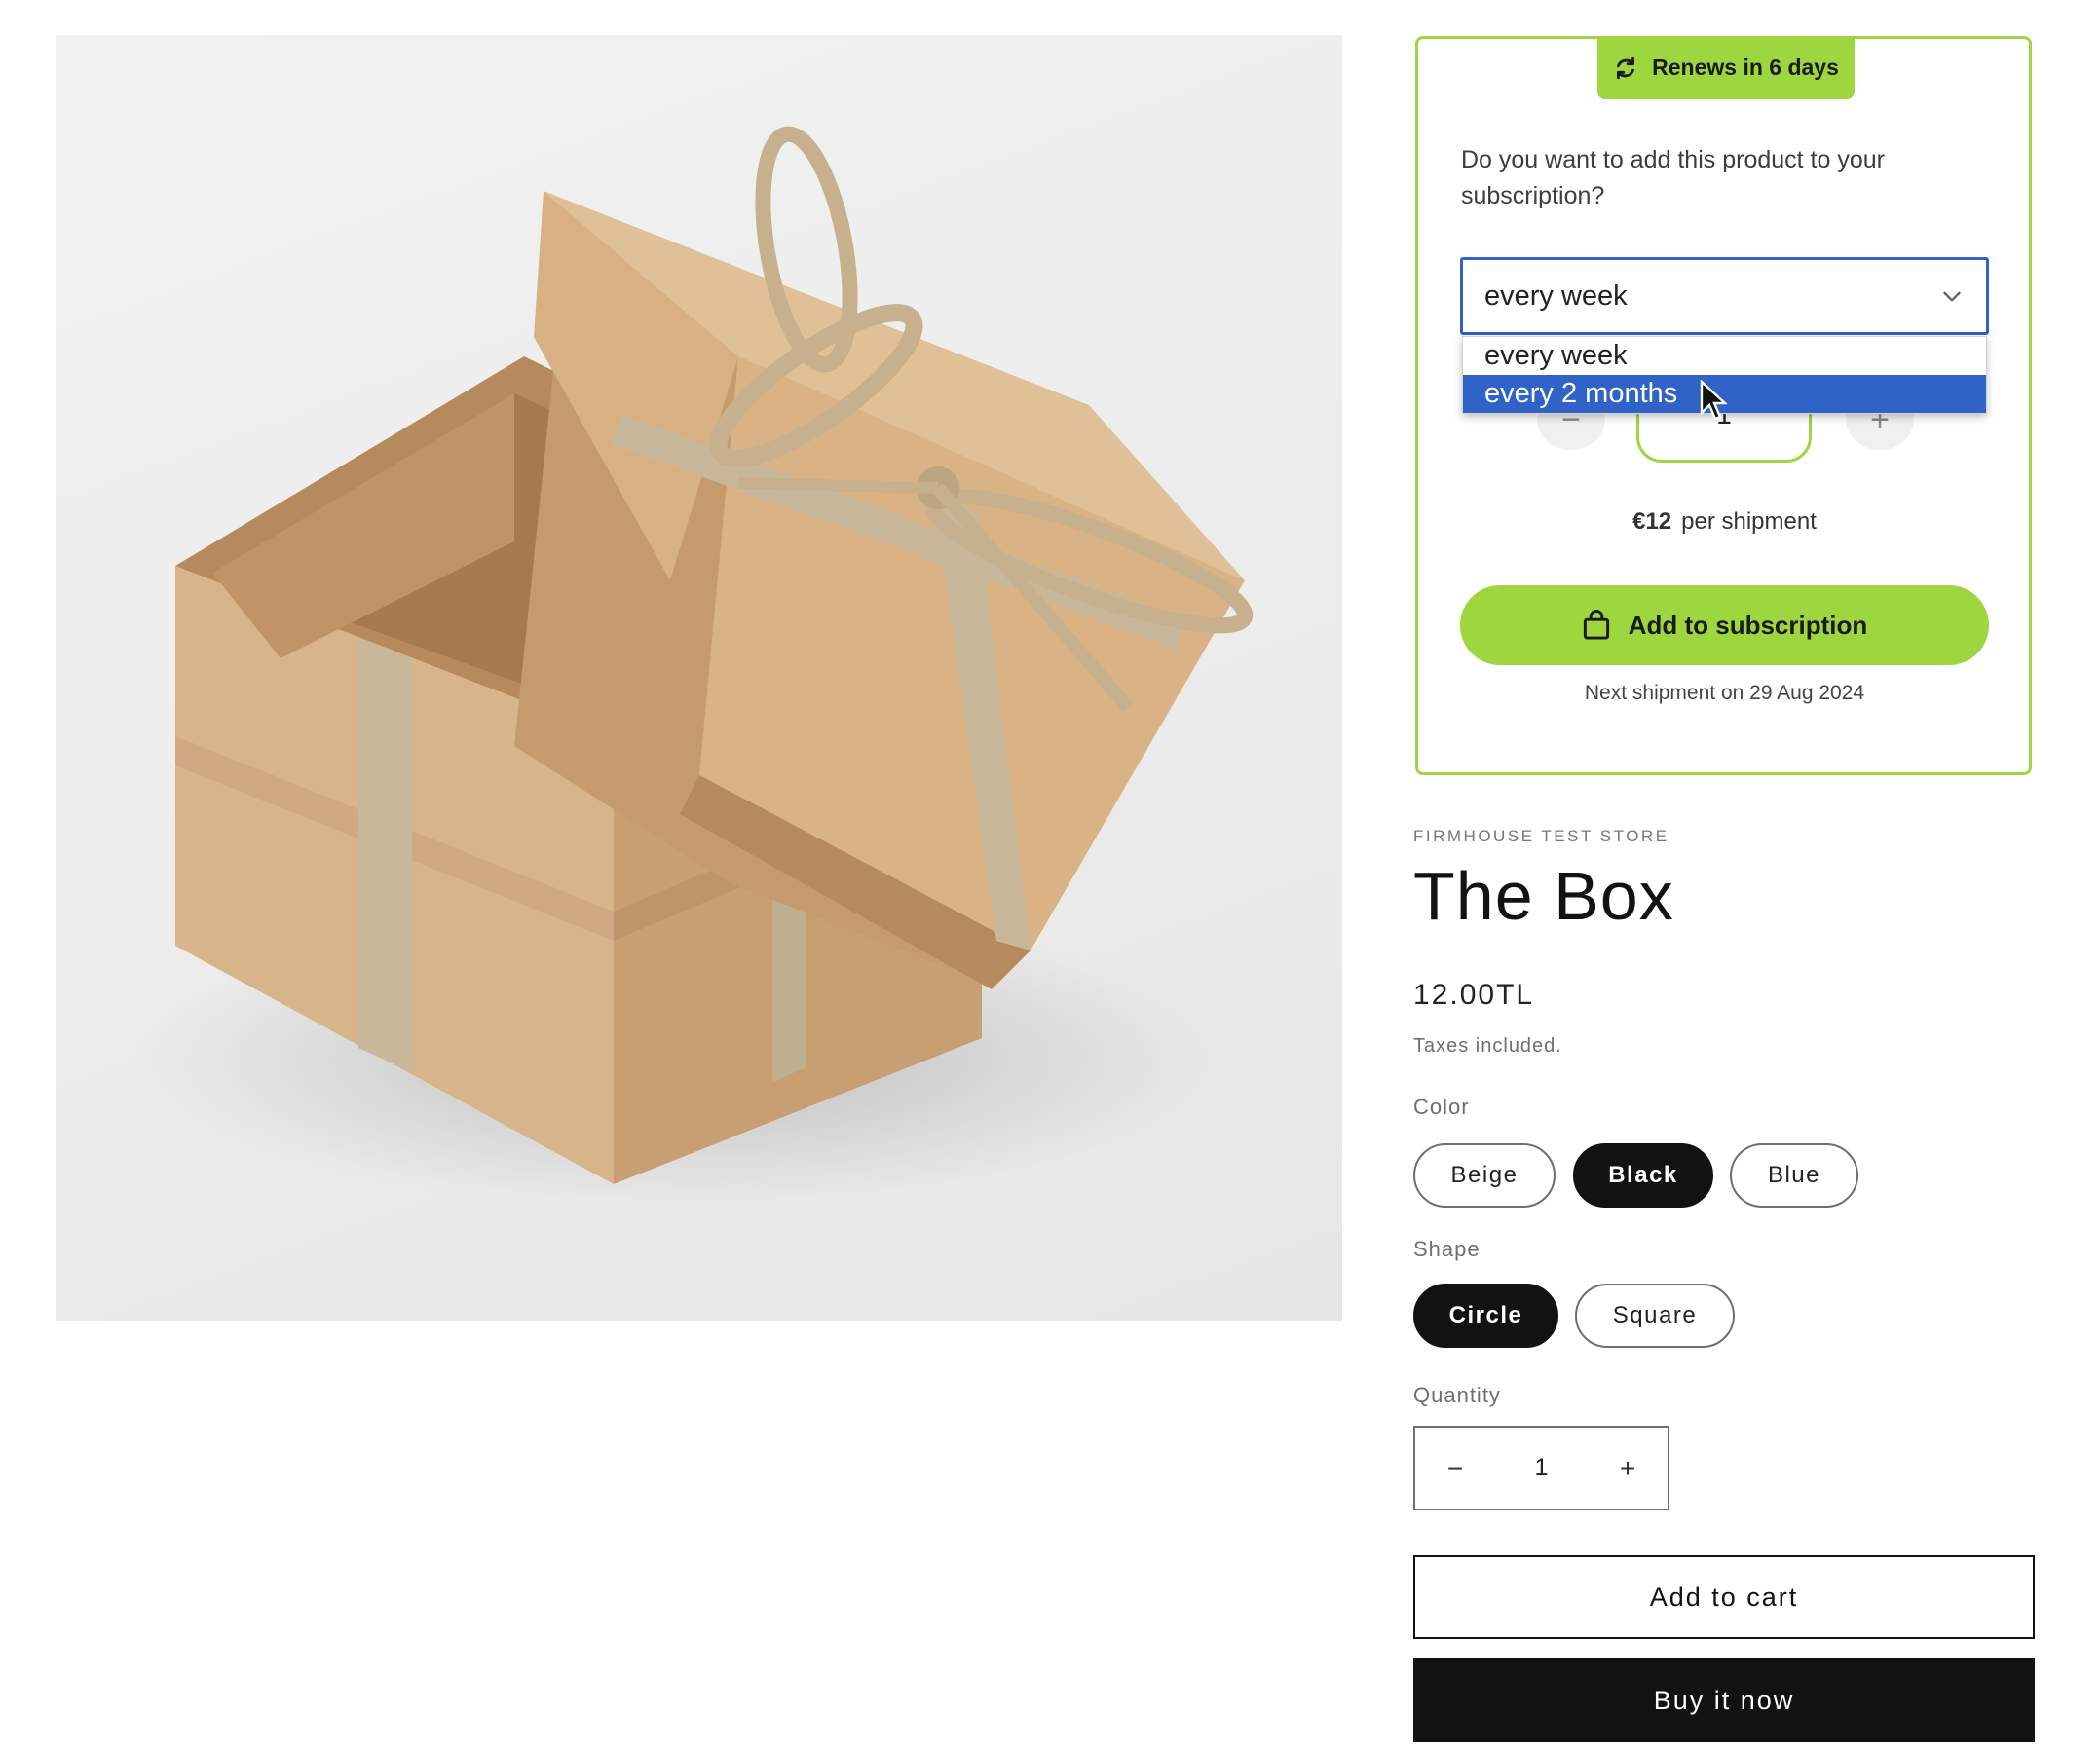  I want to click on color-option-beige: Beige, so click(1484, 1176).